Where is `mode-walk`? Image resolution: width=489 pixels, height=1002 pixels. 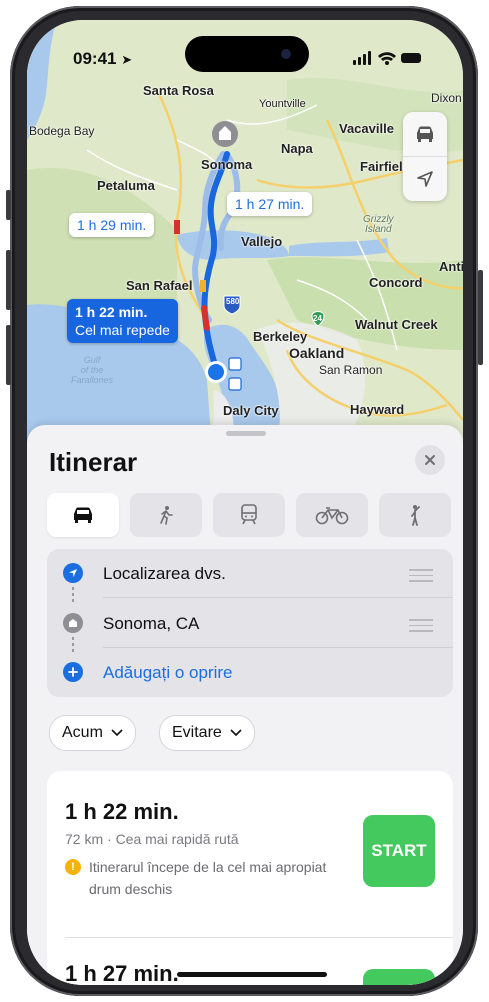 mode-walk is located at coordinates (166, 515).